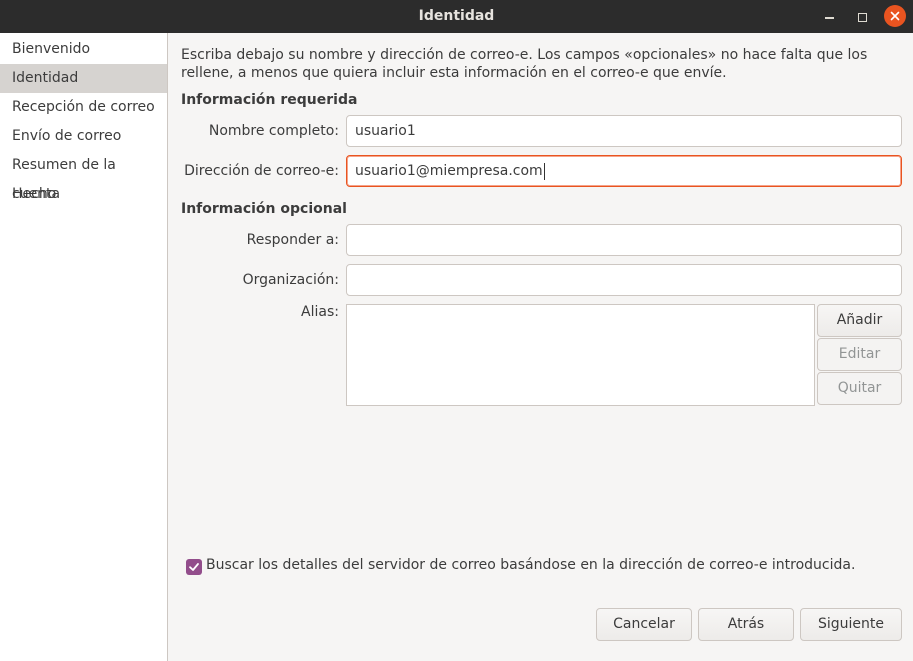 The width and height of the screenshot is (913, 661). Describe the element at coordinates (320, 312) in the screenshot. I see `aliases-label: Alias:` at that location.